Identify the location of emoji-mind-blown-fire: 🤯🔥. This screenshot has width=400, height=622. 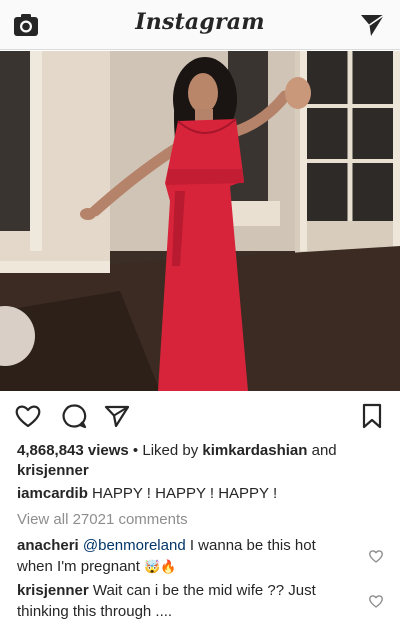
(160, 566).